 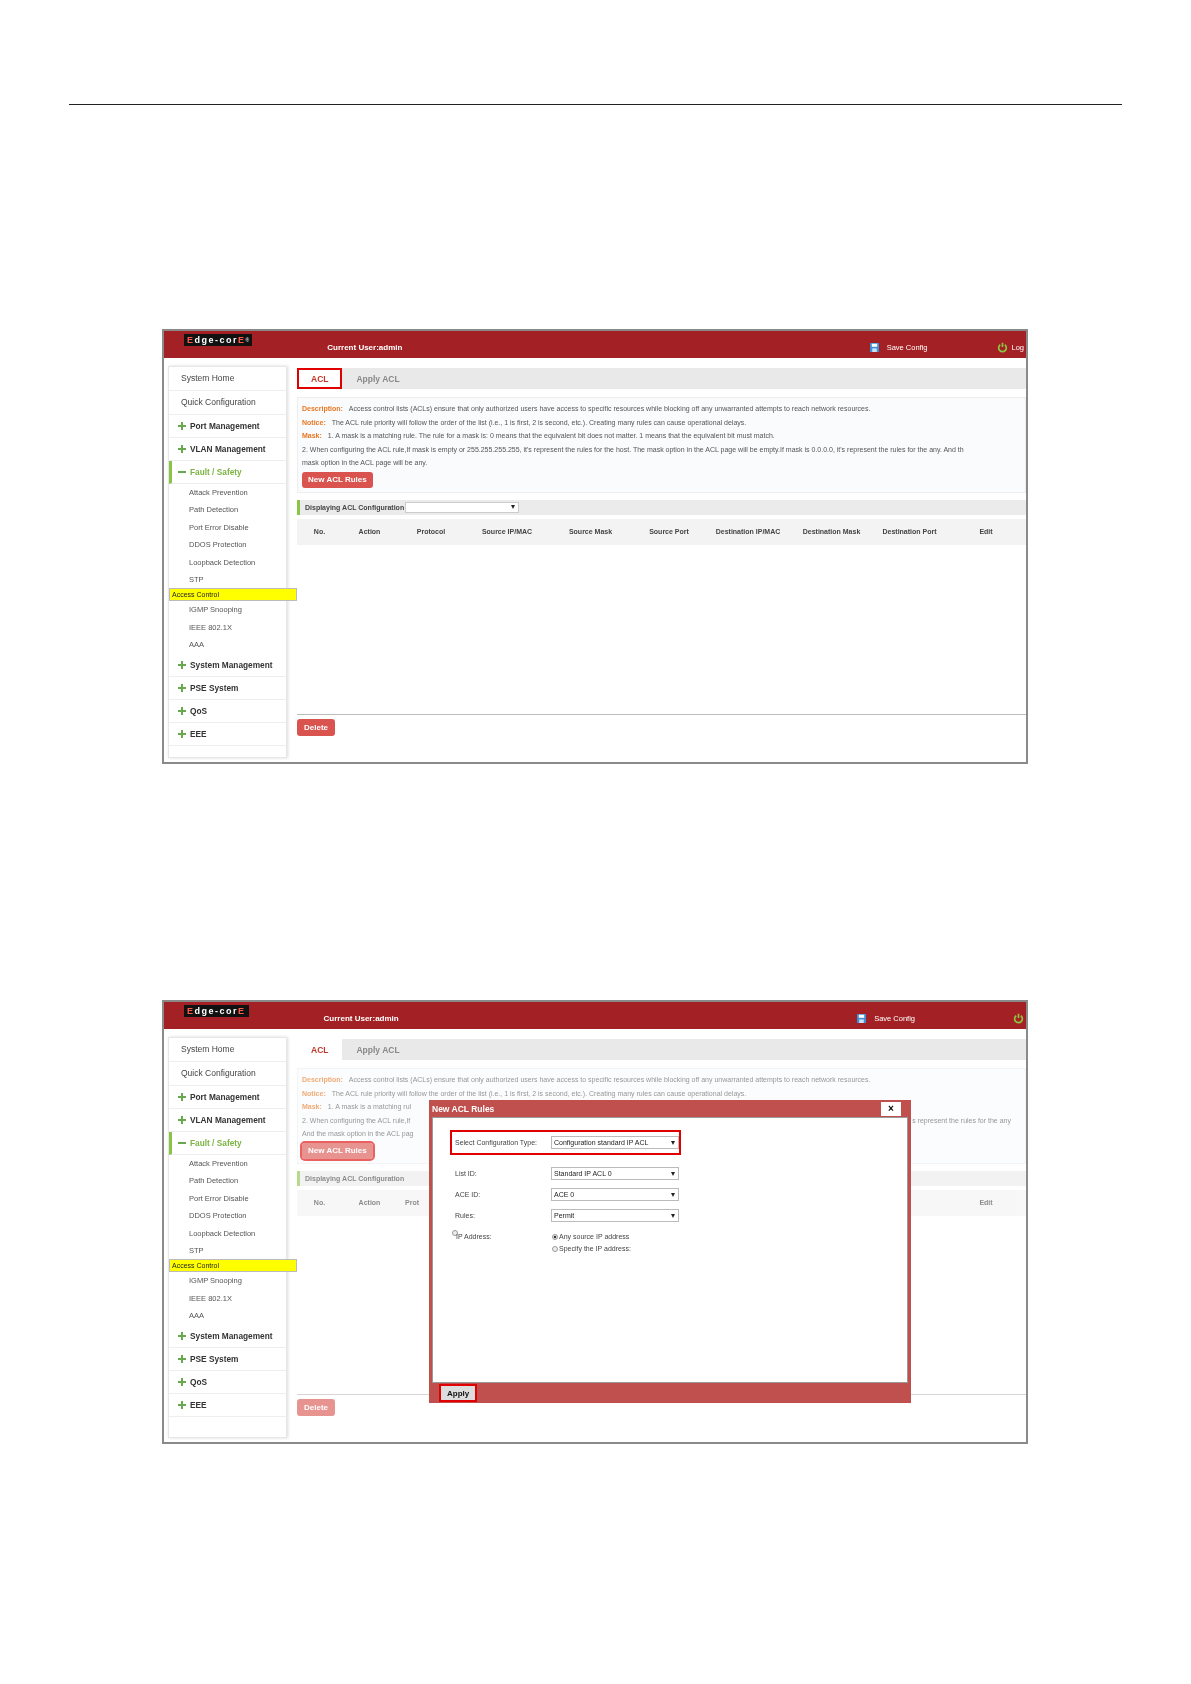 What do you see at coordinates (316, 727) in the screenshot?
I see `delete-button: Delete` at bounding box center [316, 727].